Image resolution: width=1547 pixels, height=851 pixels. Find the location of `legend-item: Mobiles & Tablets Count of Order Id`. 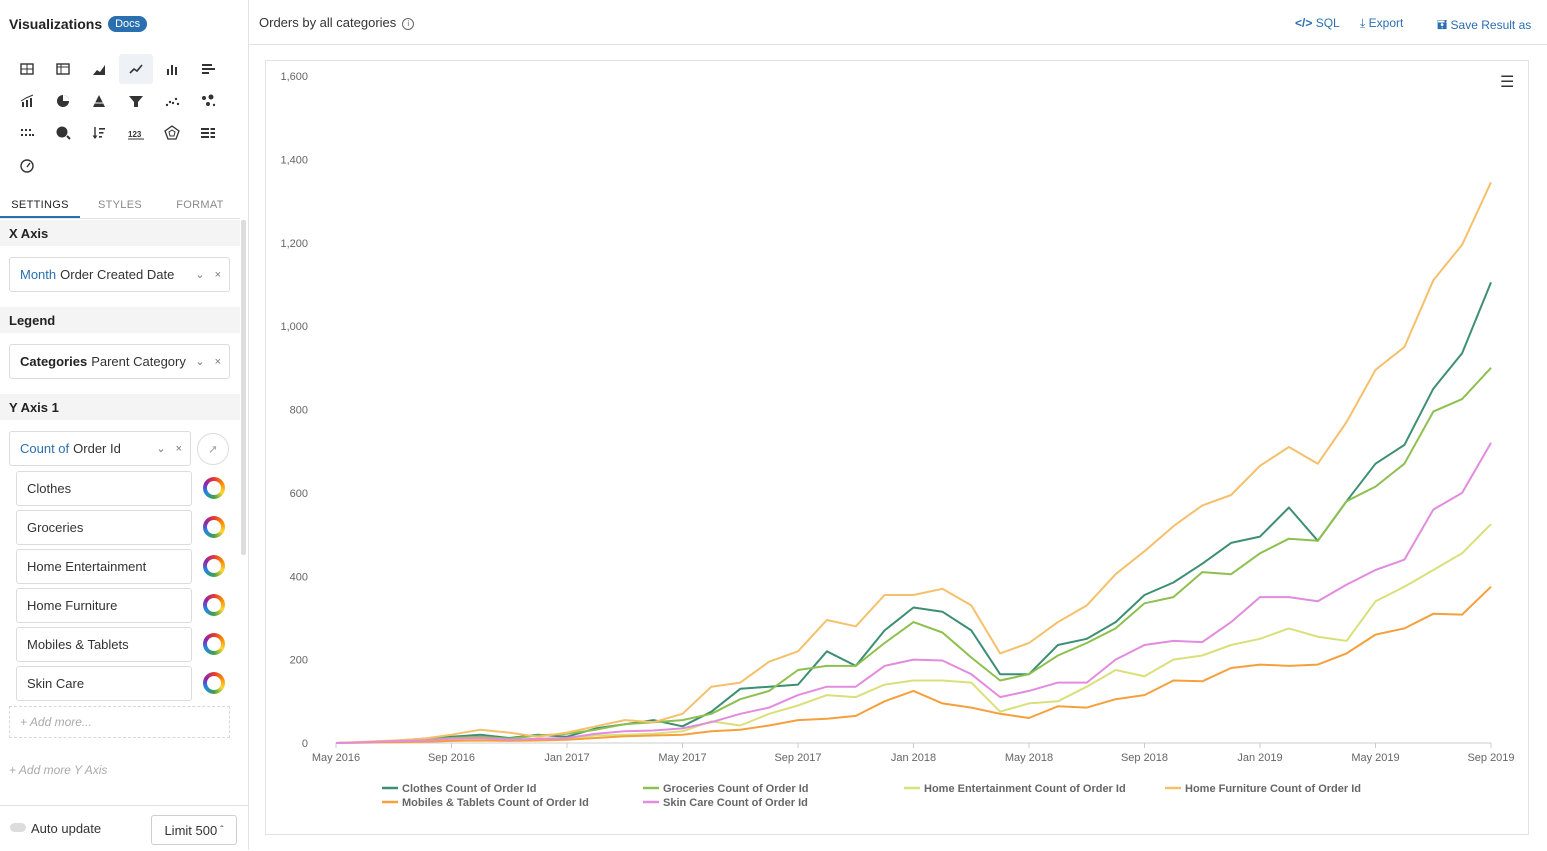

legend-item: Mobiles & Tablets Count of Order Id is located at coordinates (495, 803).